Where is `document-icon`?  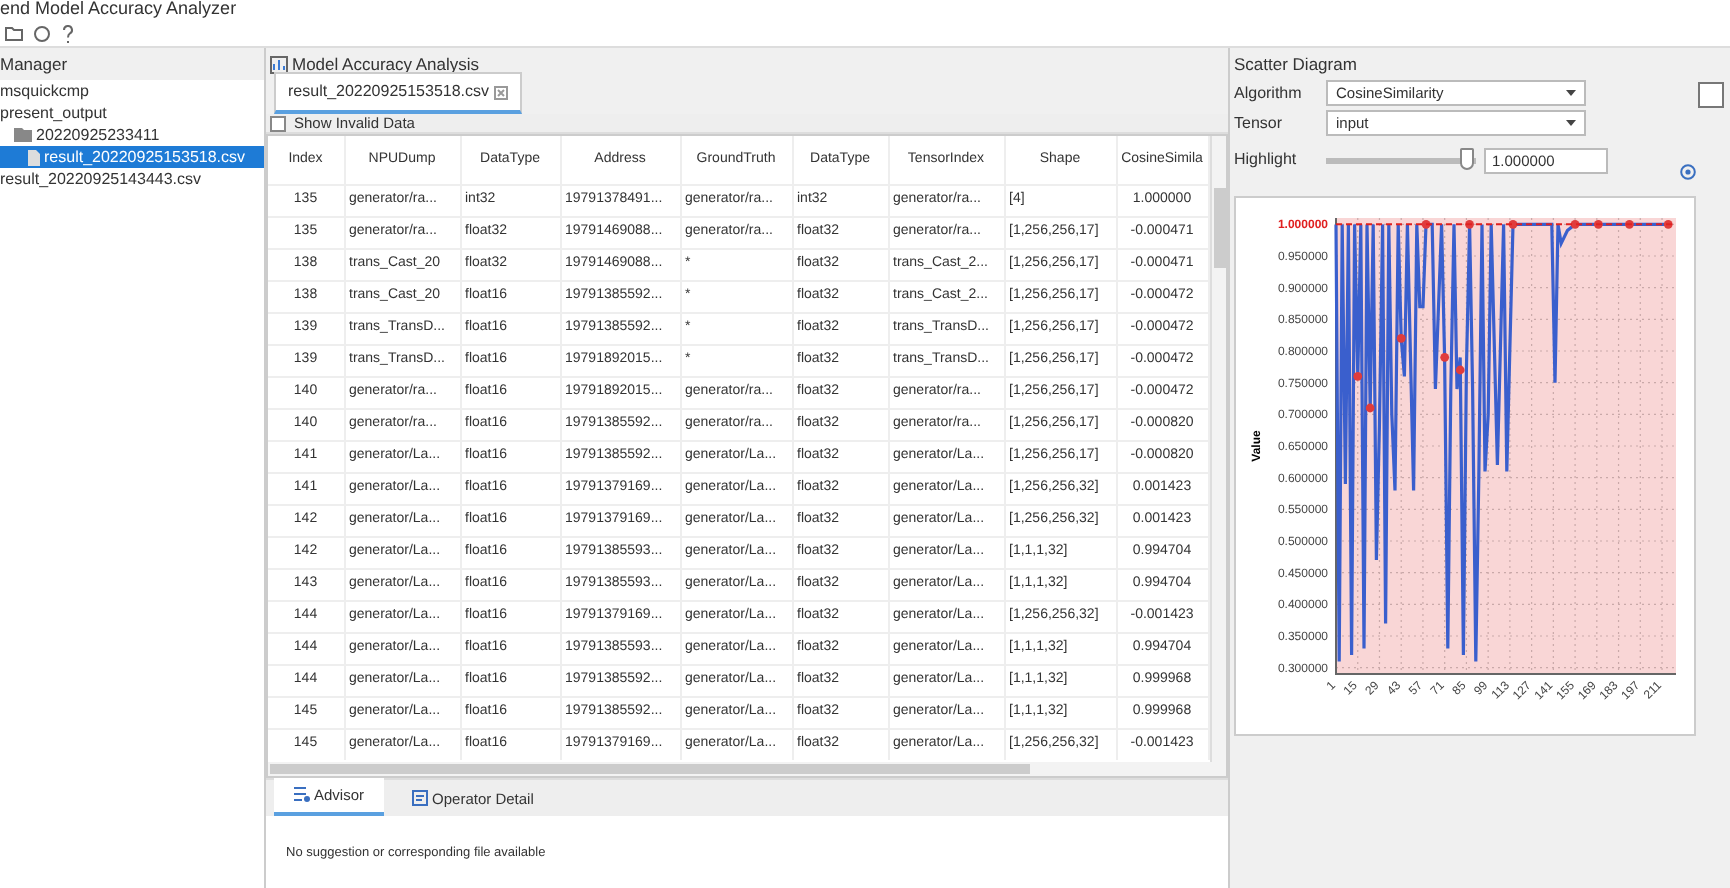 document-icon is located at coordinates (420, 798).